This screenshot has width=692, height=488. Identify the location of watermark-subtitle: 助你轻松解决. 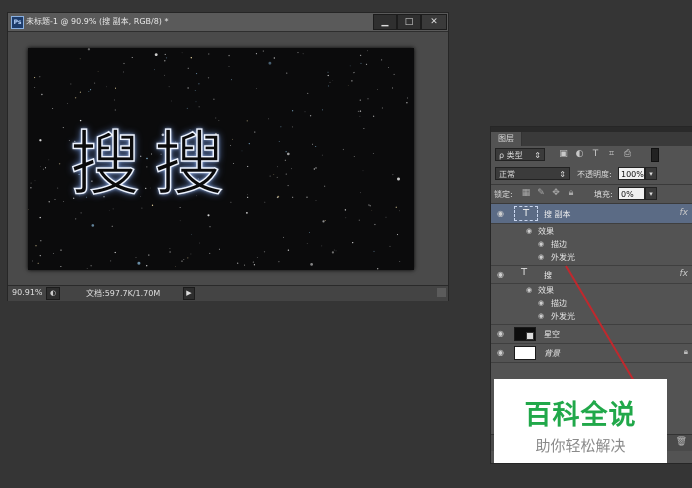
(580, 446).